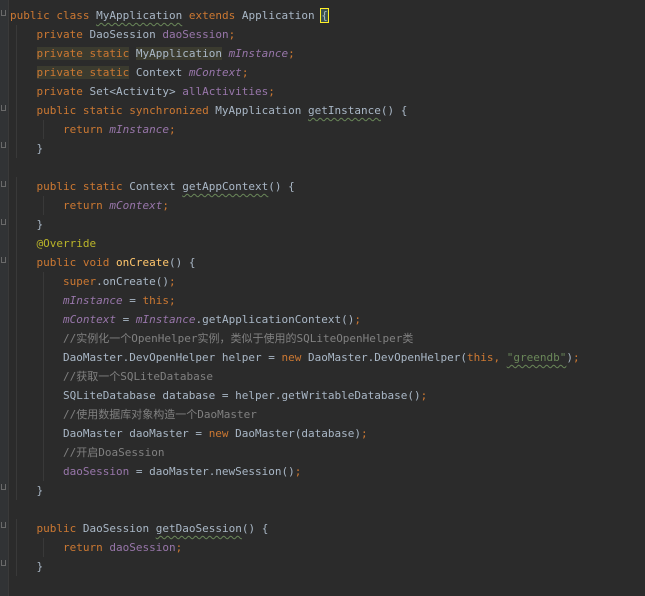 The image size is (645, 596). Describe the element at coordinates (225, 186) in the screenshot. I see `code-token: getAppContext` at that location.